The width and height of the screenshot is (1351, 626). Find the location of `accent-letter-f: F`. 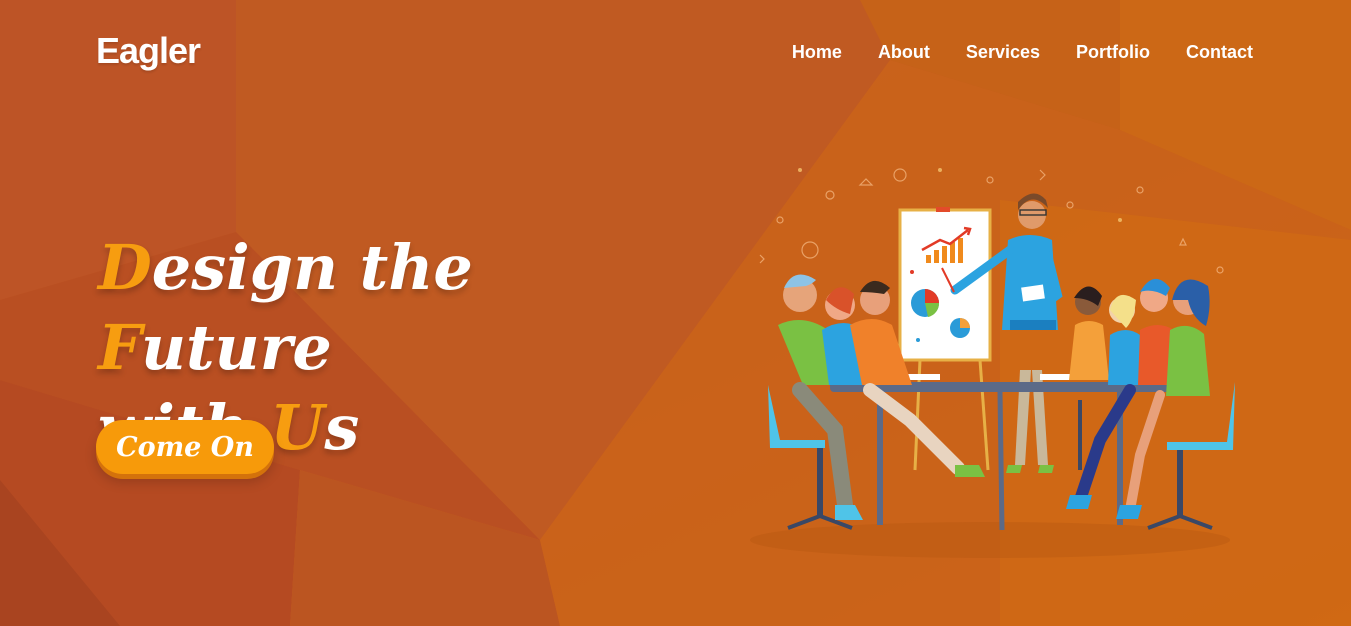

accent-letter-f: F is located at coordinates (119, 347).